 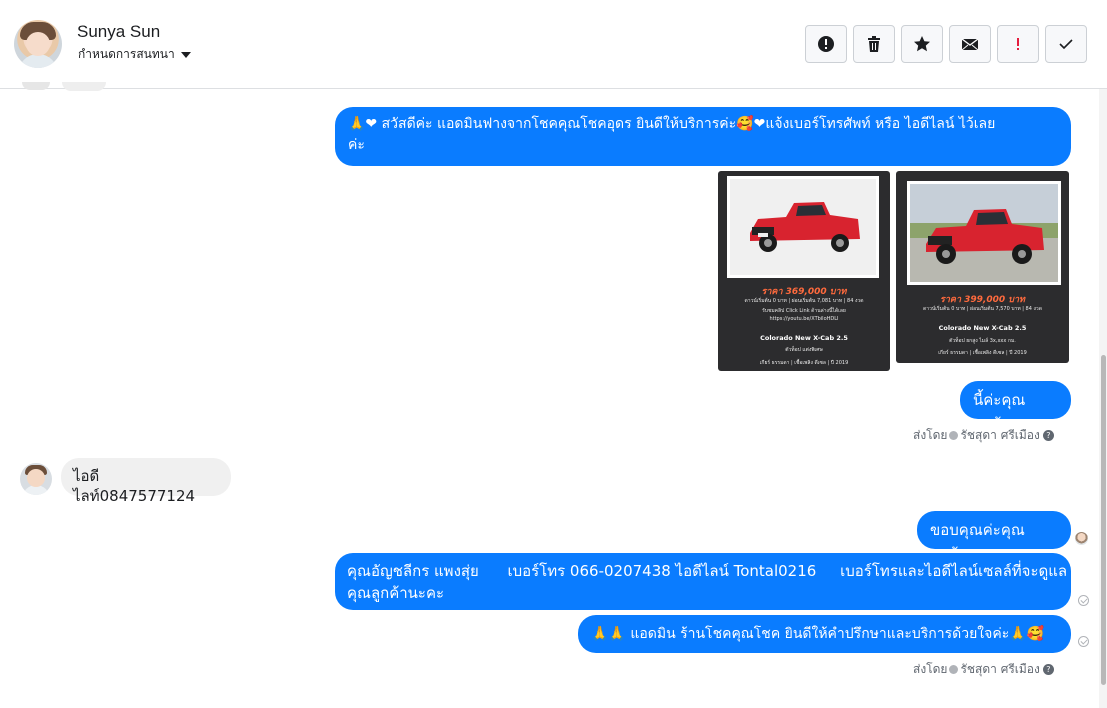 I want to click on customer-avatar, so click(x=36, y=479).